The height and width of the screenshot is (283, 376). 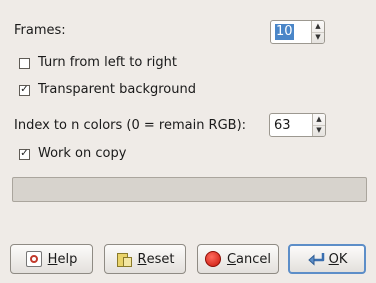 What do you see at coordinates (130, 125) in the screenshot?
I see `index-colors-label: Index to n colors (0 = remain RGB):` at bounding box center [130, 125].